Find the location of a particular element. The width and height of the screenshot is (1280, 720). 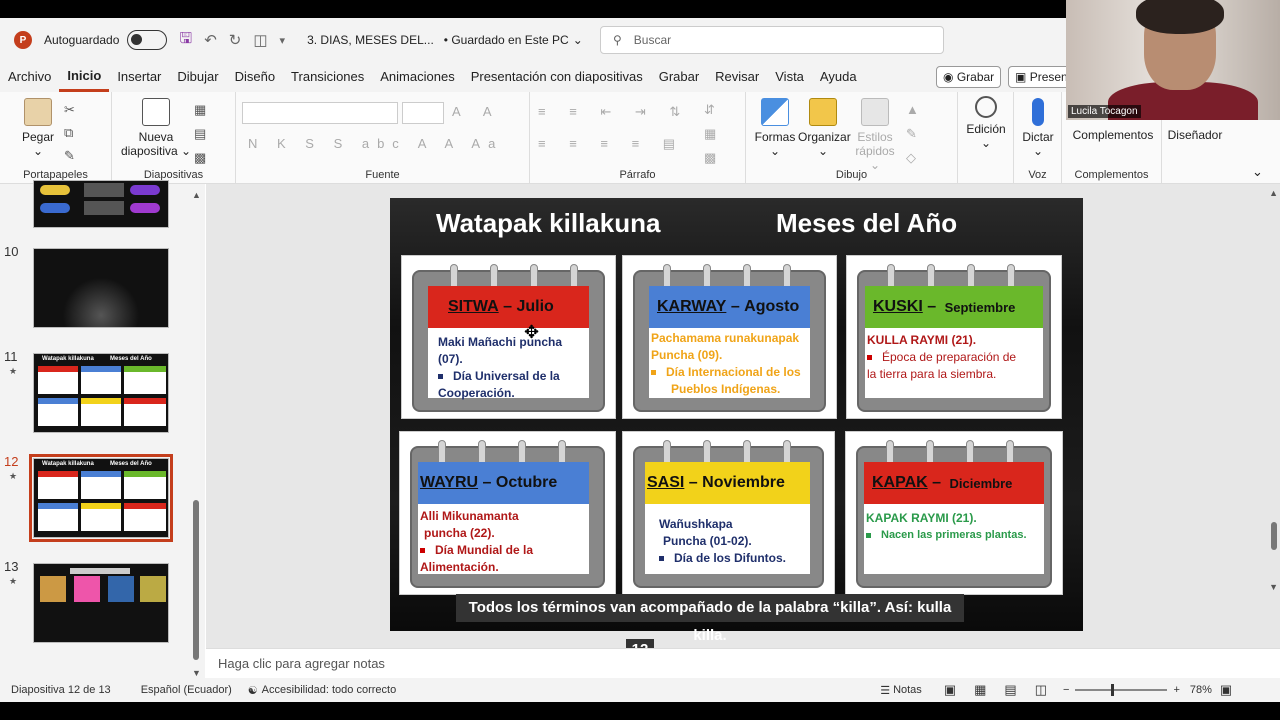

clipboard-small-icons: ✂ ⧉ ✎ is located at coordinates (74, 132).